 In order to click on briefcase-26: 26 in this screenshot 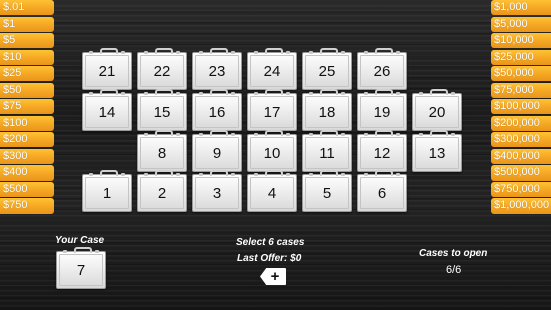, I will do `click(382, 69)`.